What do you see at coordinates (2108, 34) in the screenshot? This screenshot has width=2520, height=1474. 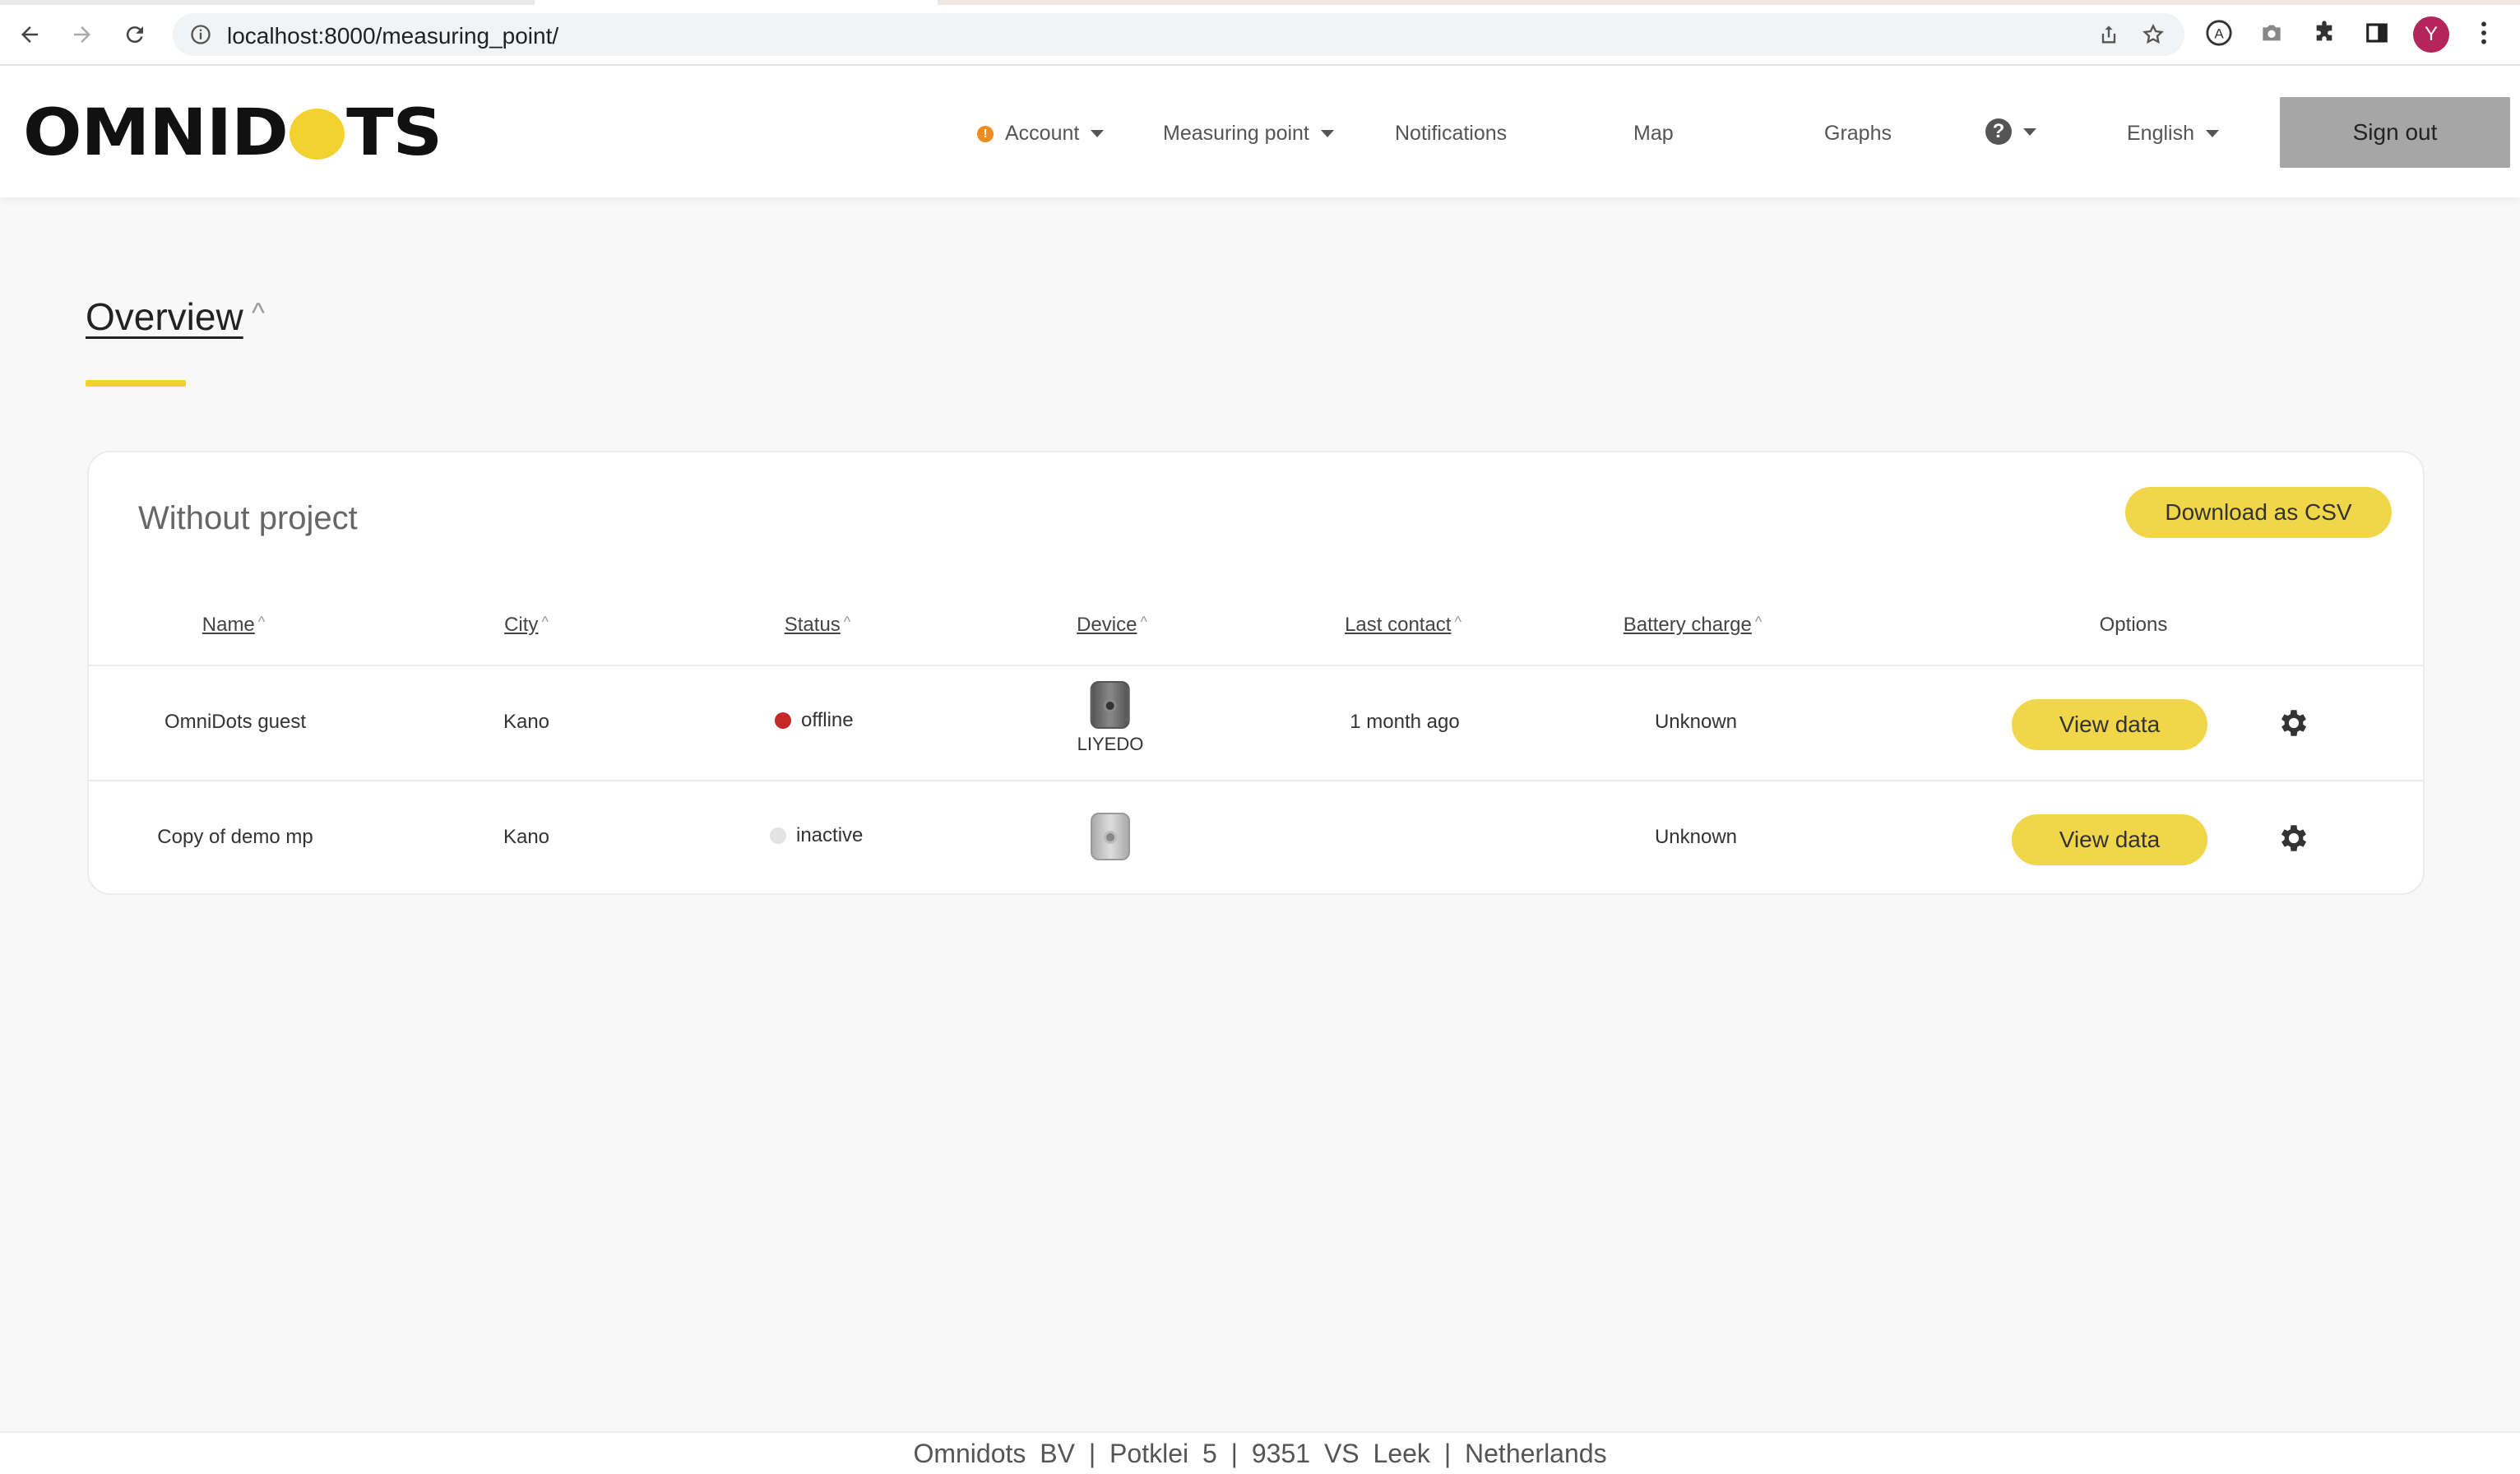 I see `share-icon` at bounding box center [2108, 34].